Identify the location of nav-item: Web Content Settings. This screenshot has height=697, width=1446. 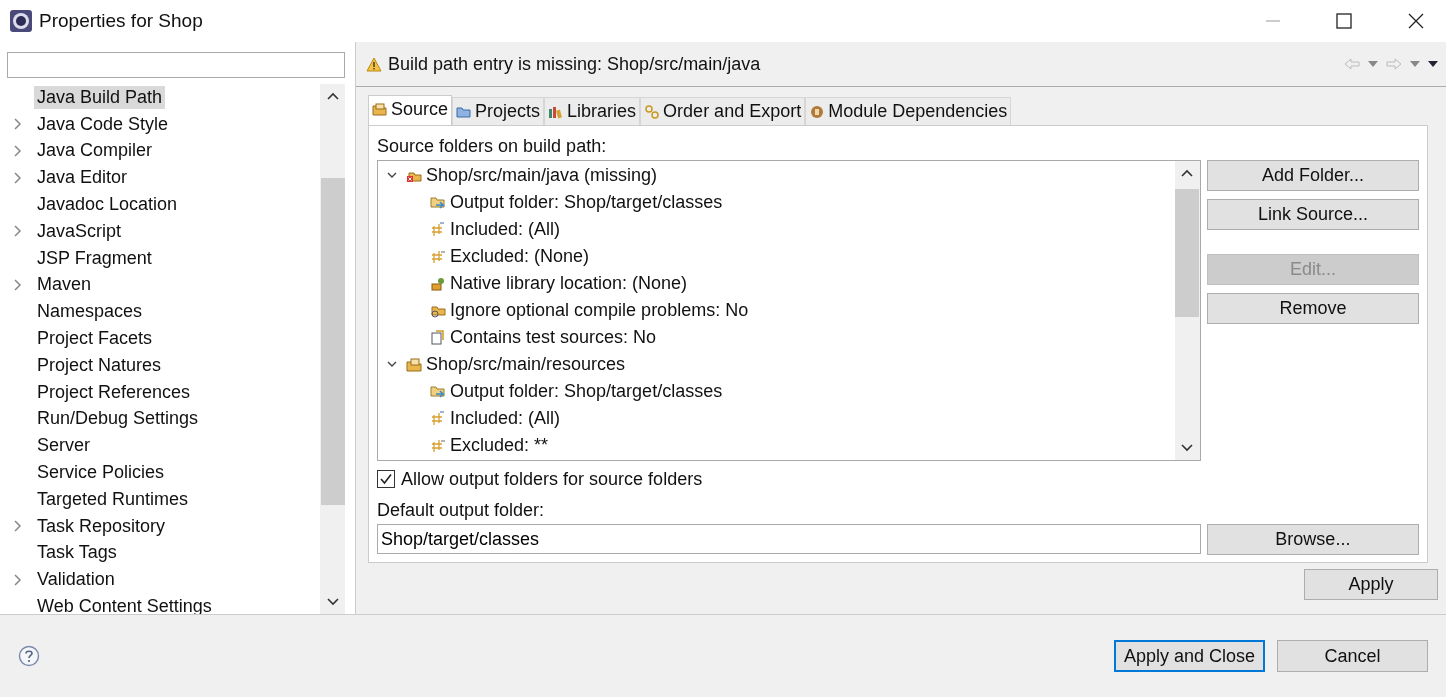
(124, 607).